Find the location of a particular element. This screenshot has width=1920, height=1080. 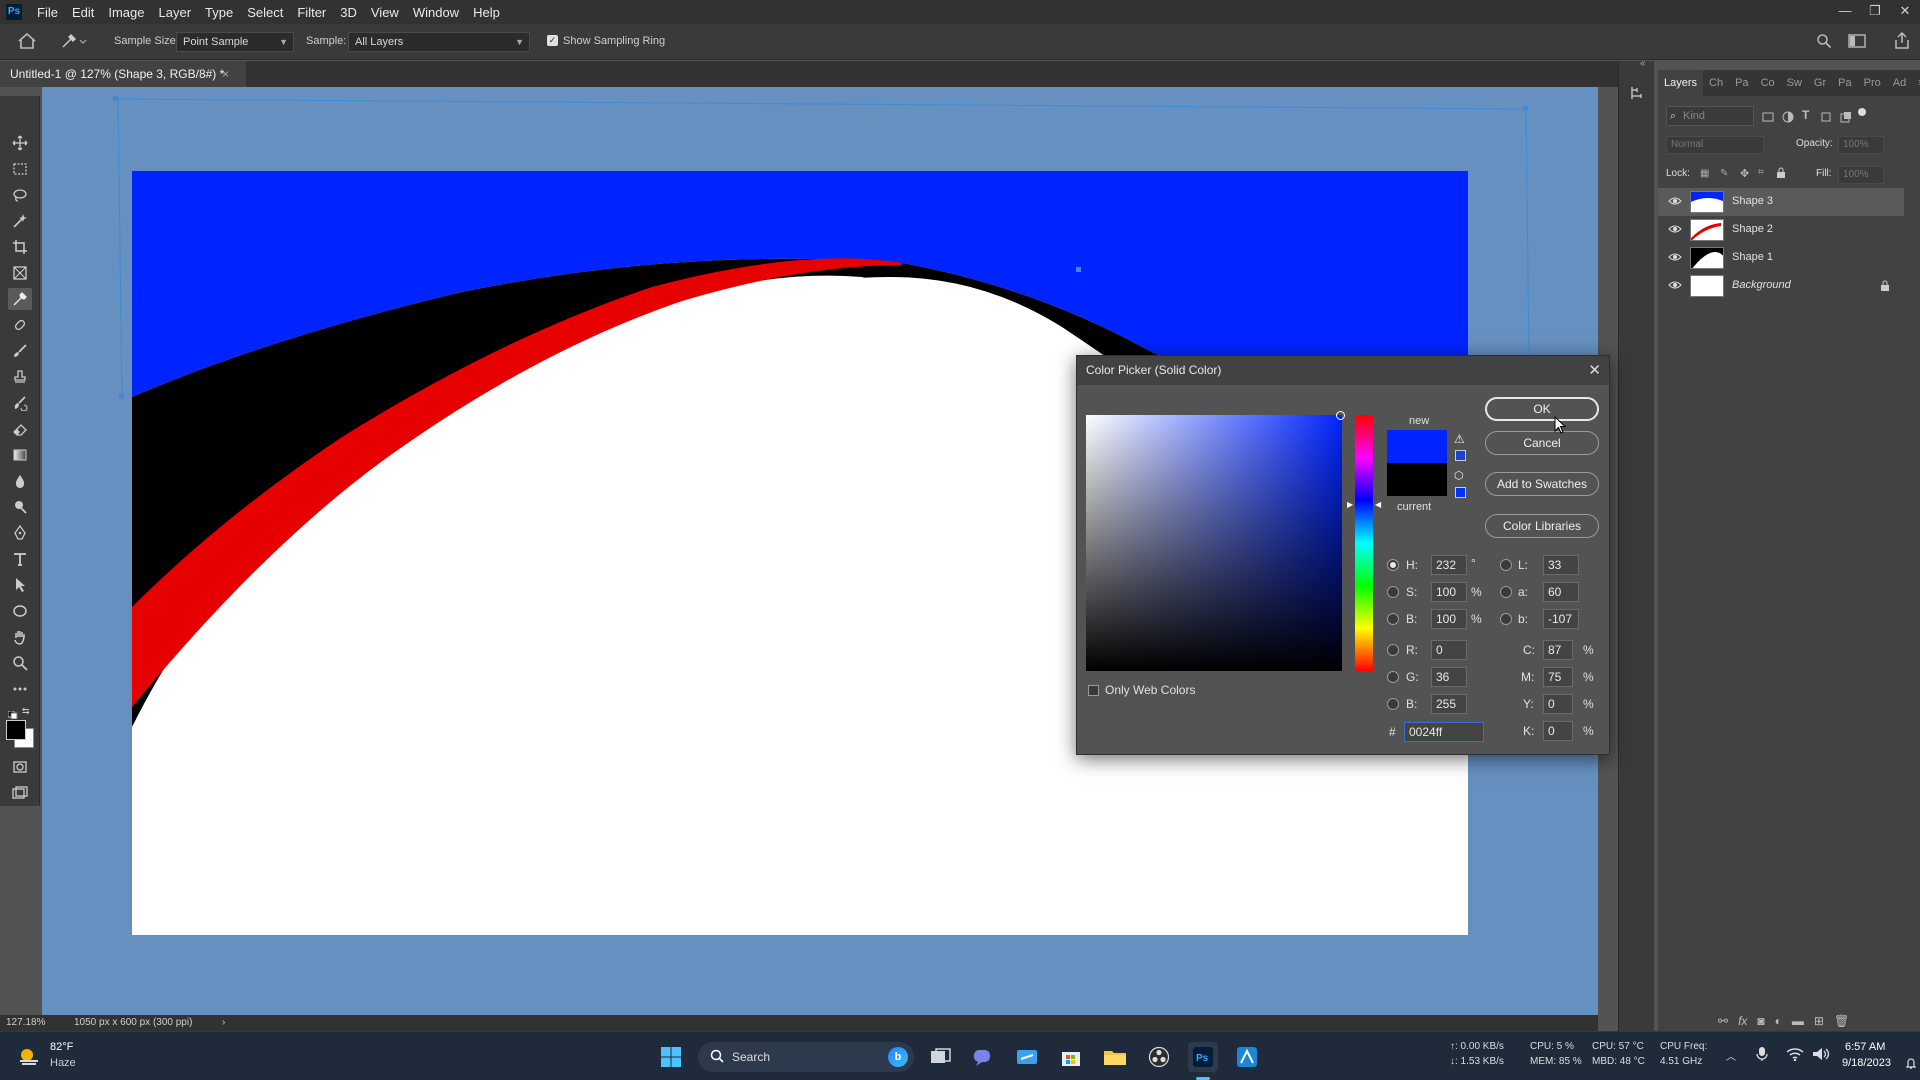

healing-brush-tool-icon is located at coordinates (20, 325).